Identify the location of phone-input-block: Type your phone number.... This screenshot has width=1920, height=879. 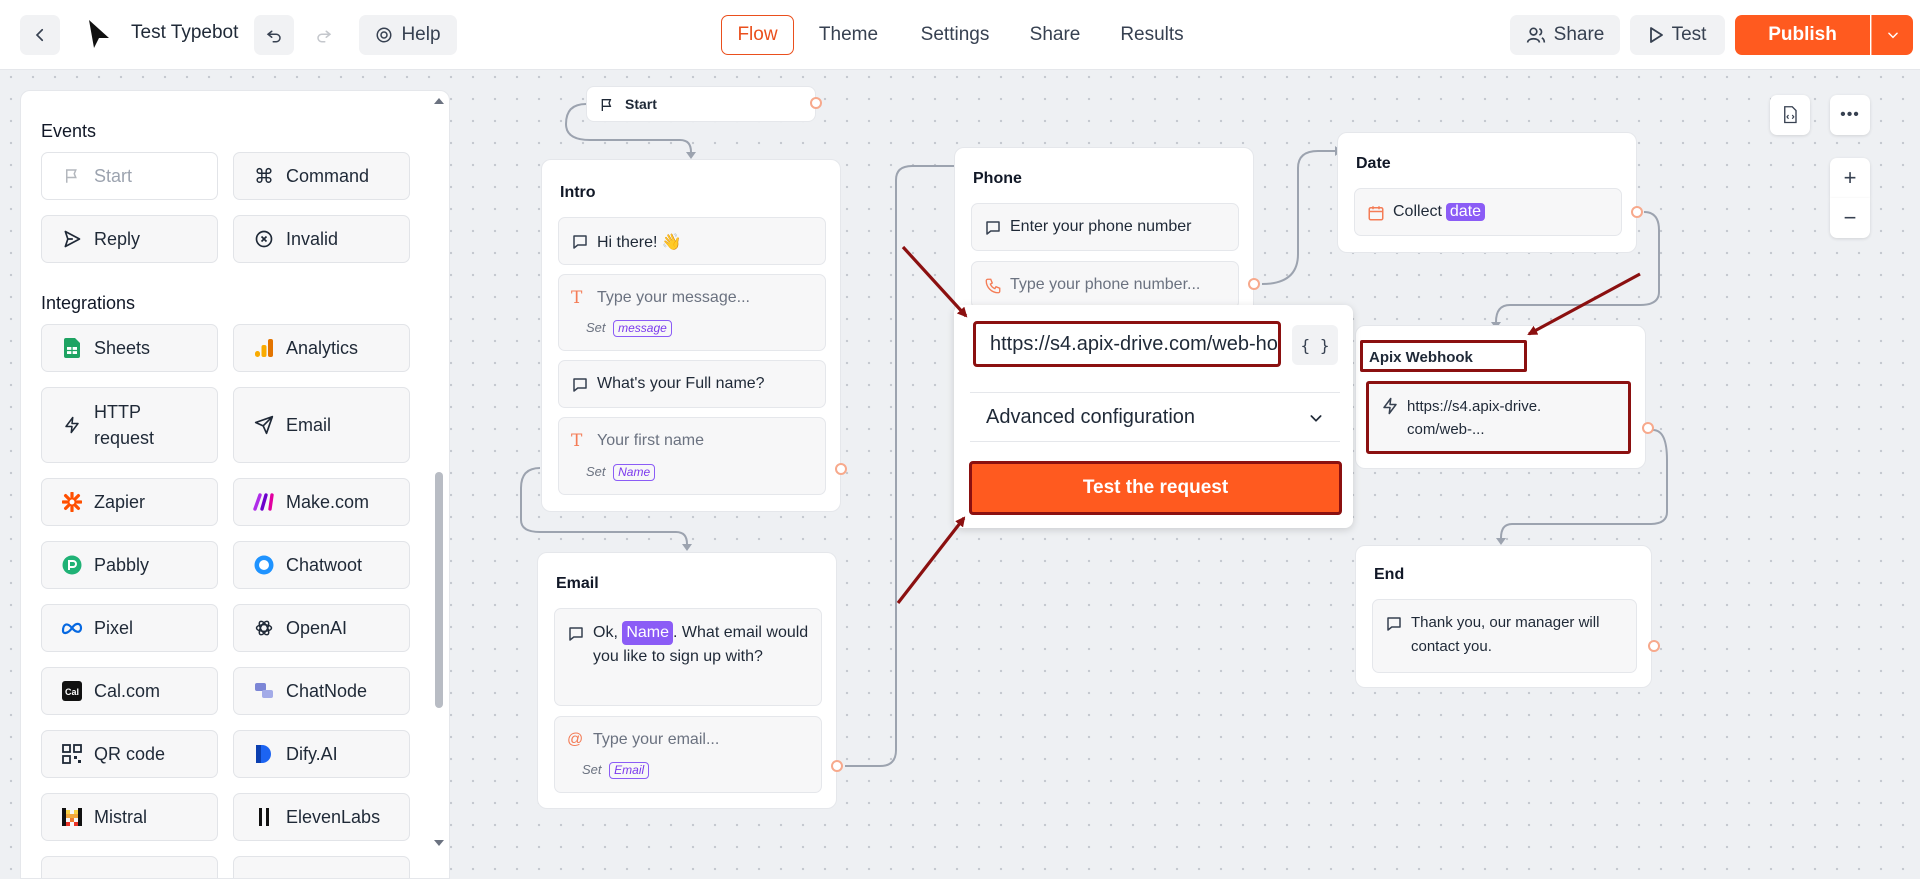
(1105, 285).